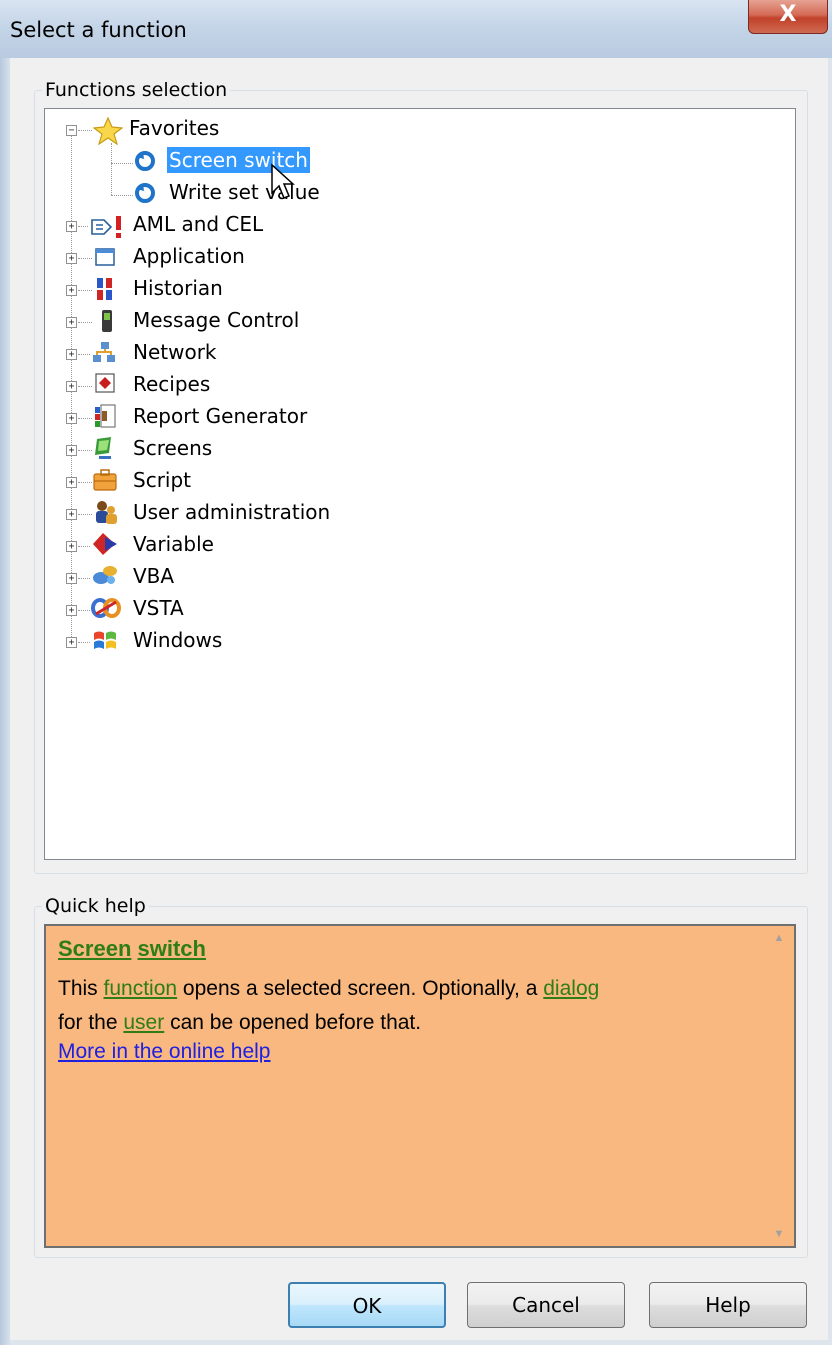 The height and width of the screenshot is (1345, 832). What do you see at coordinates (132, 949) in the screenshot?
I see `help-title: Screen switch` at bounding box center [132, 949].